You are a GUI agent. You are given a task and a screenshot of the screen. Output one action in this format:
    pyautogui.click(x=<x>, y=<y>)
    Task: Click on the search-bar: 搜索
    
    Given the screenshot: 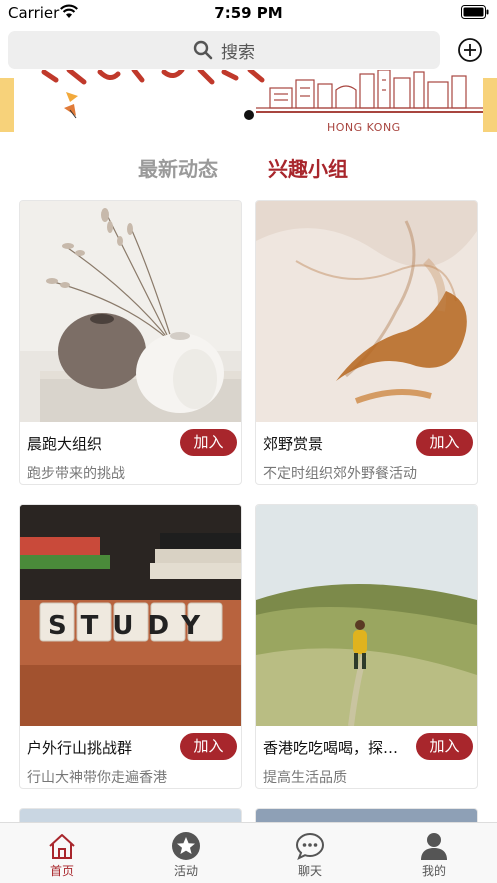 What is the action you would take?
    pyautogui.click(x=224, y=50)
    